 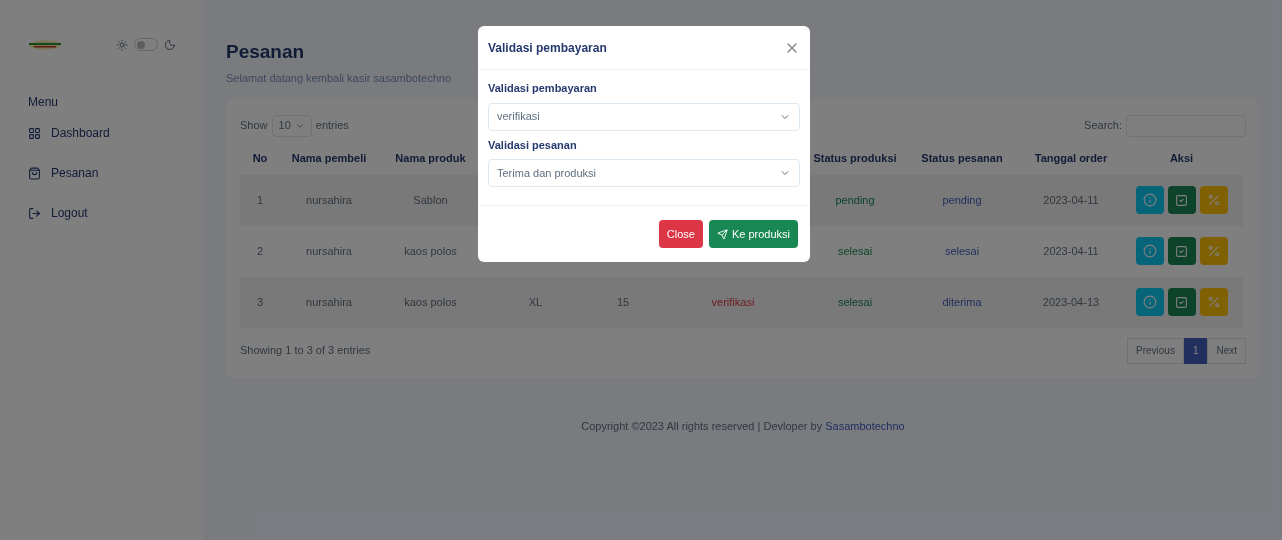 What do you see at coordinates (644, 173) in the screenshot?
I see `select-field: Terima dan produksi` at bounding box center [644, 173].